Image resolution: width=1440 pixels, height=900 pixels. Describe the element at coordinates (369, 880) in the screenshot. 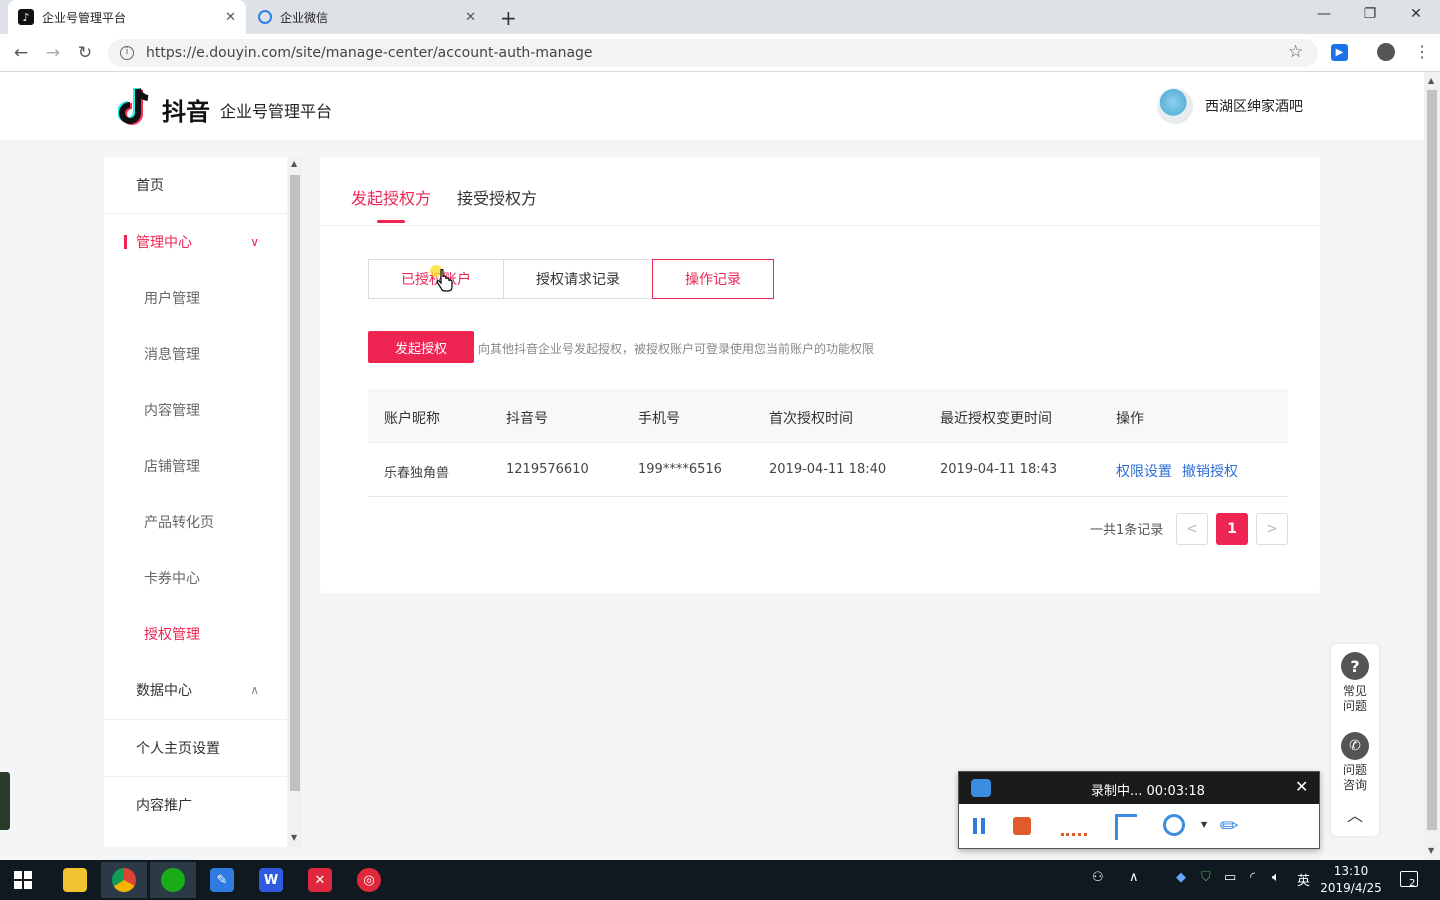

I see `netease-music-icon: ◎` at that location.